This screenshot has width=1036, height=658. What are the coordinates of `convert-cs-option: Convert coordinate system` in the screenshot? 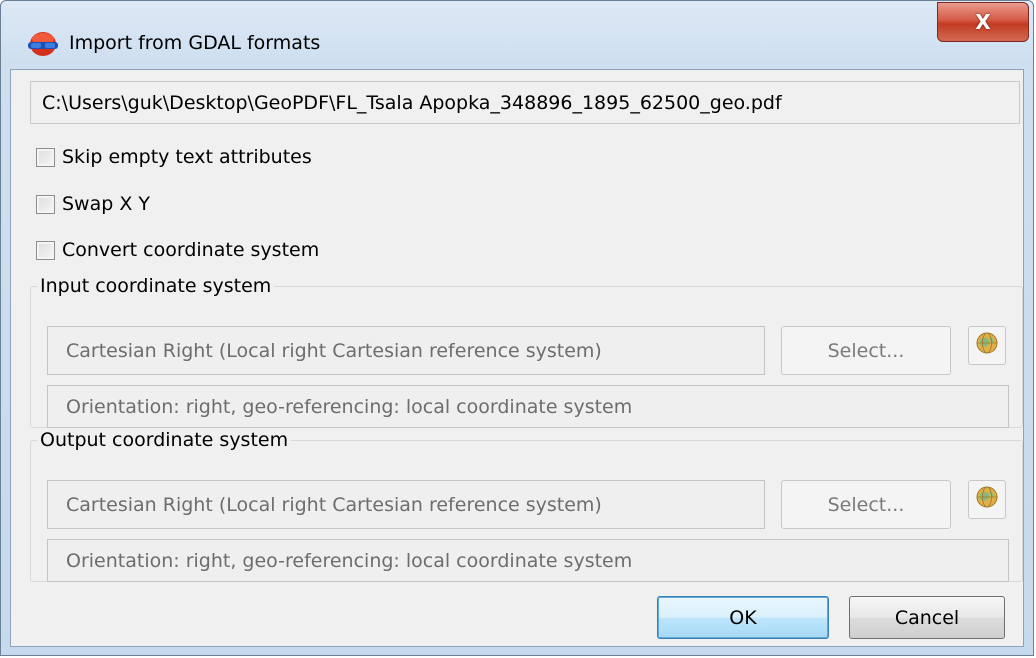 It's located at (177, 250).